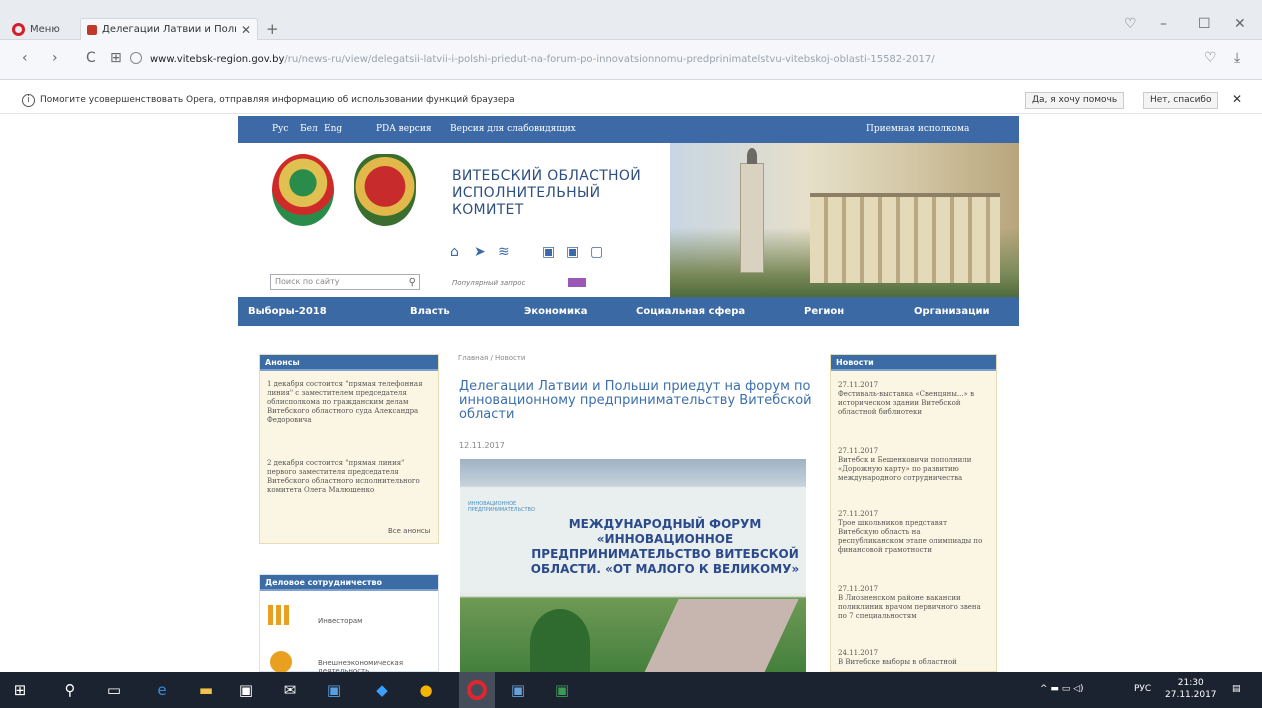 This screenshot has height=708, width=1262. What do you see at coordinates (1191, 689) in the screenshot?
I see `taskbar-clock: 21:30 27.11.2017` at bounding box center [1191, 689].